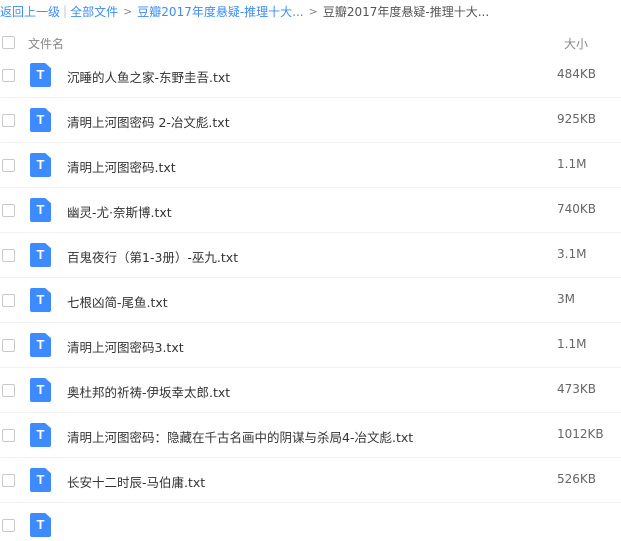  Describe the element at coordinates (8, 42) in the screenshot. I see `select-all-checkbox` at that location.